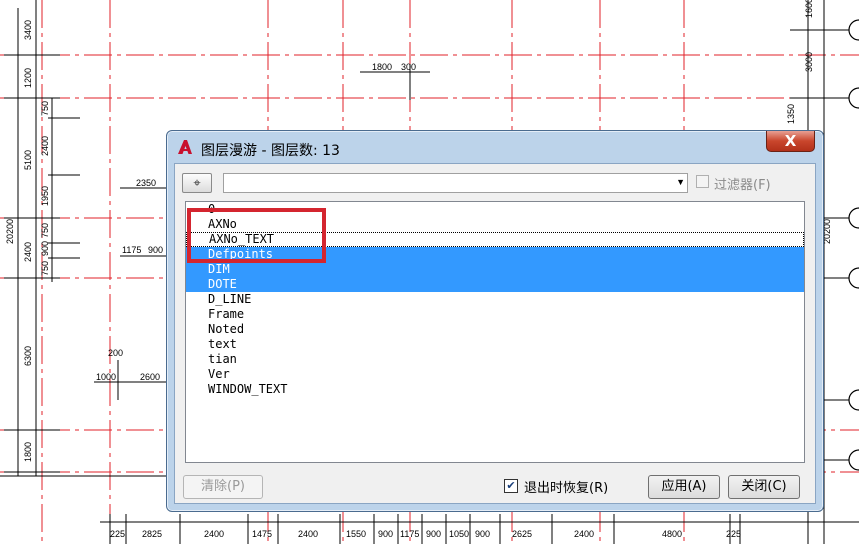 The image size is (859, 544). What do you see at coordinates (495, 269) in the screenshot?
I see `layer-list-item: DIM` at bounding box center [495, 269].